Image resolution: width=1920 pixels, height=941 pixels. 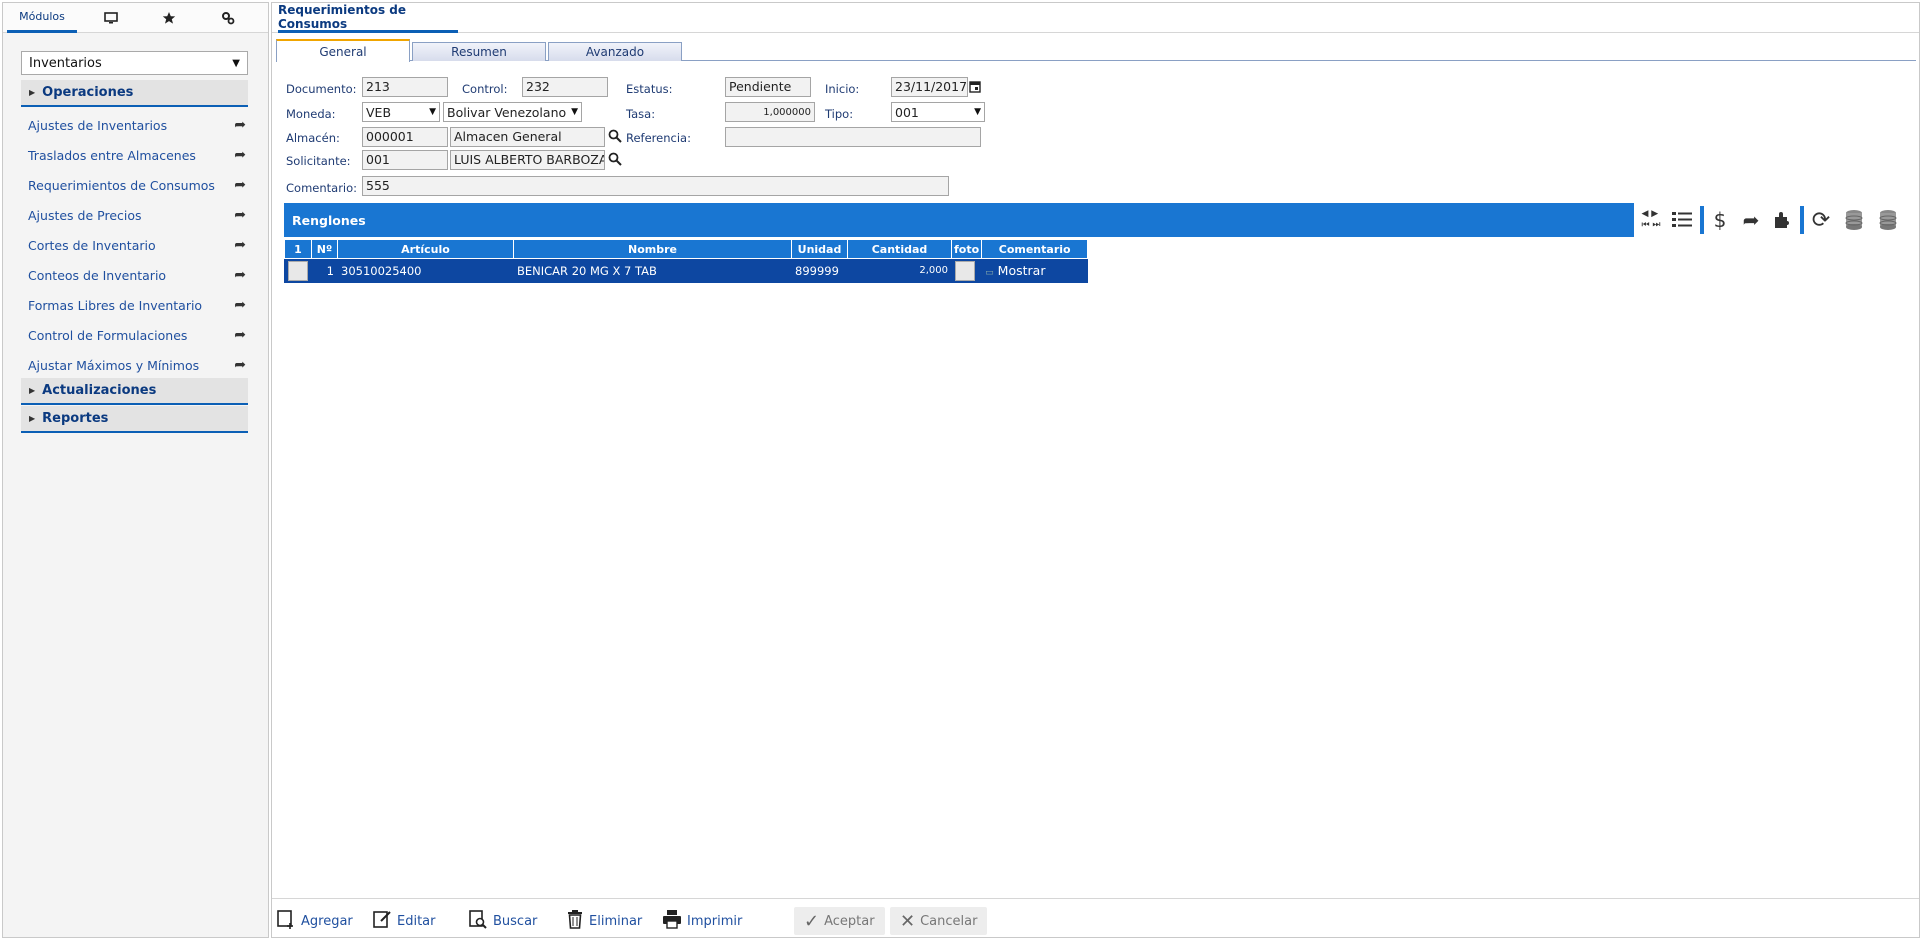 I want to click on print-button: Imprimir, so click(x=702, y=921).